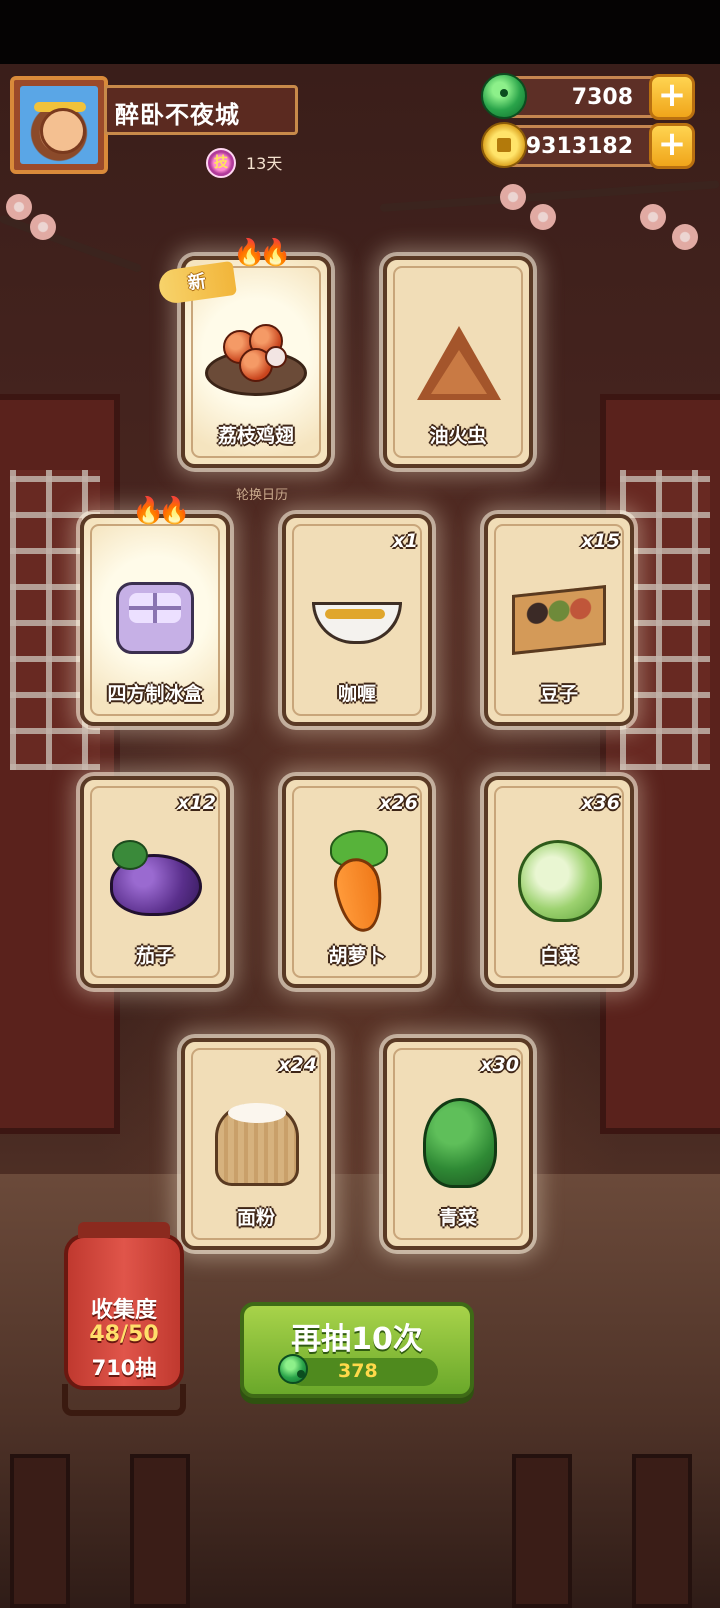 The image size is (720, 1608). I want to click on player-name-box: 醉卧不夜城, so click(201, 110).